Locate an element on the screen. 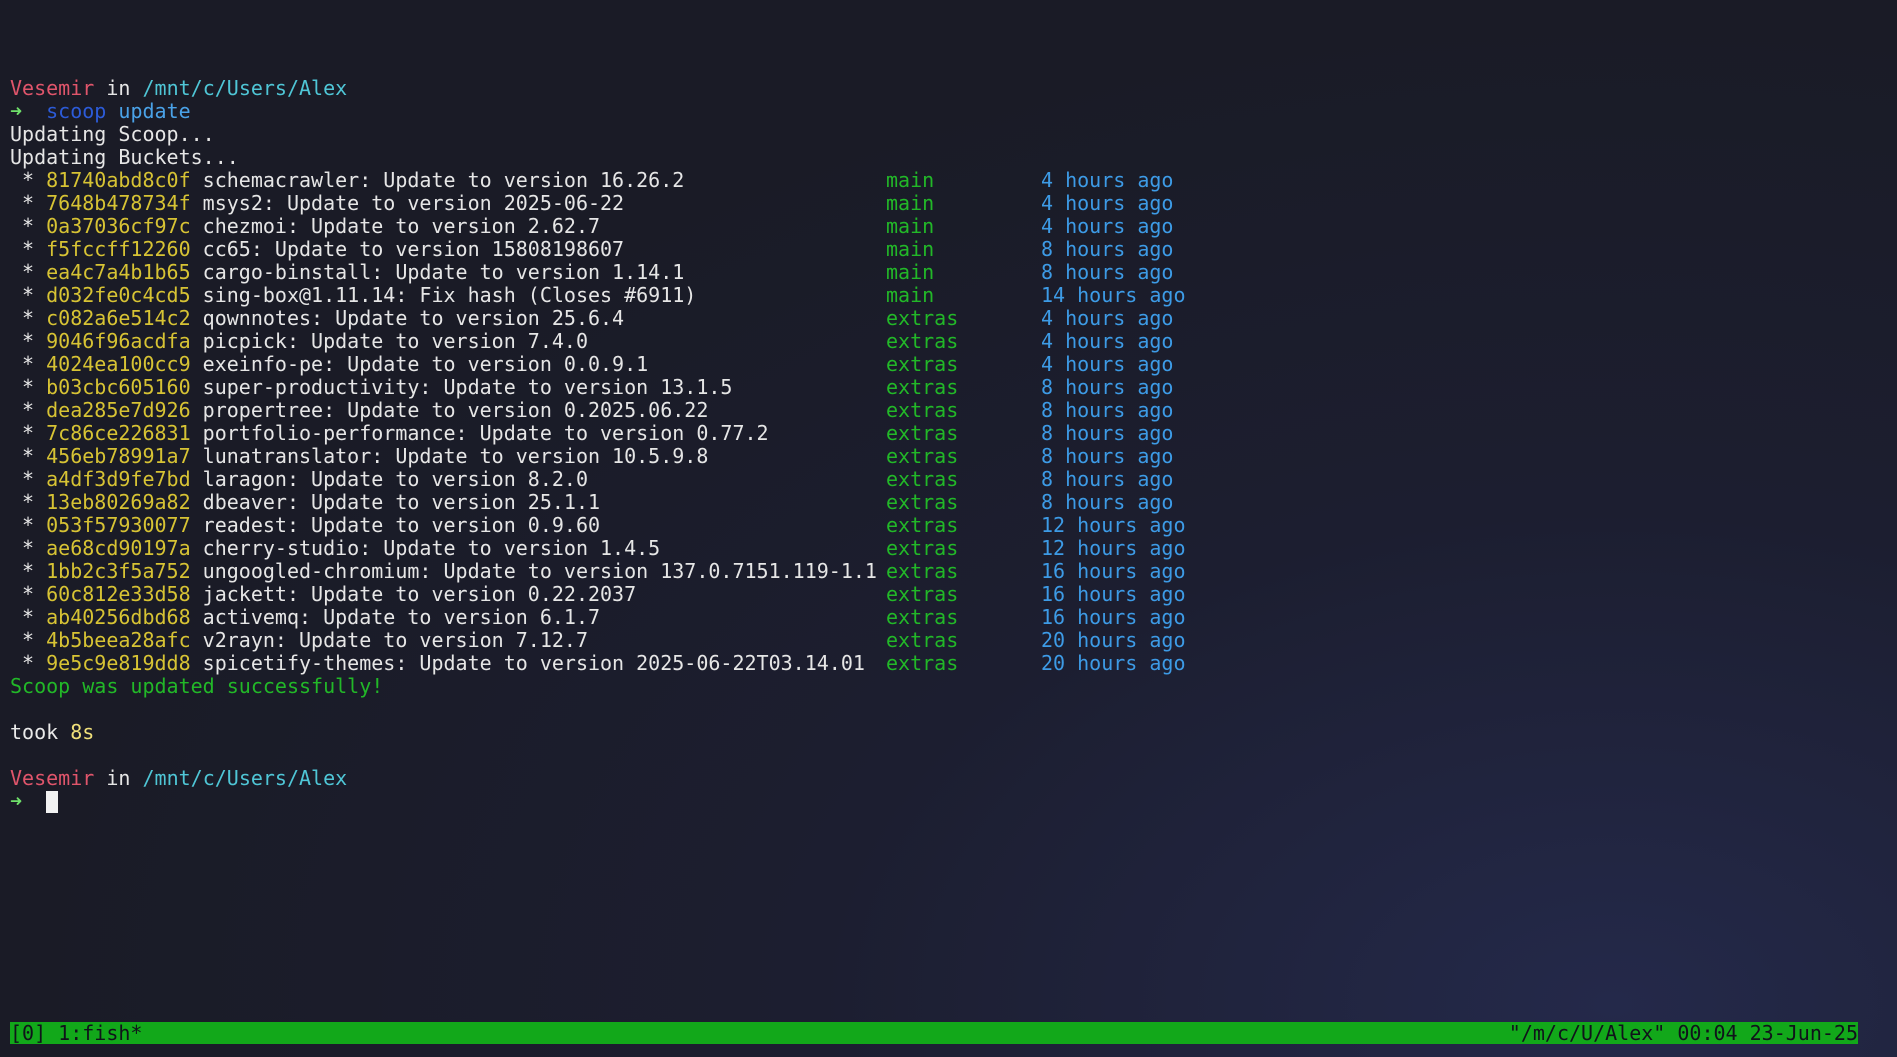 The height and width of the screenshot is (1057, 1897). commit-message: laragon: Update to version 8.2.0 is located at coordinates (389, 479).